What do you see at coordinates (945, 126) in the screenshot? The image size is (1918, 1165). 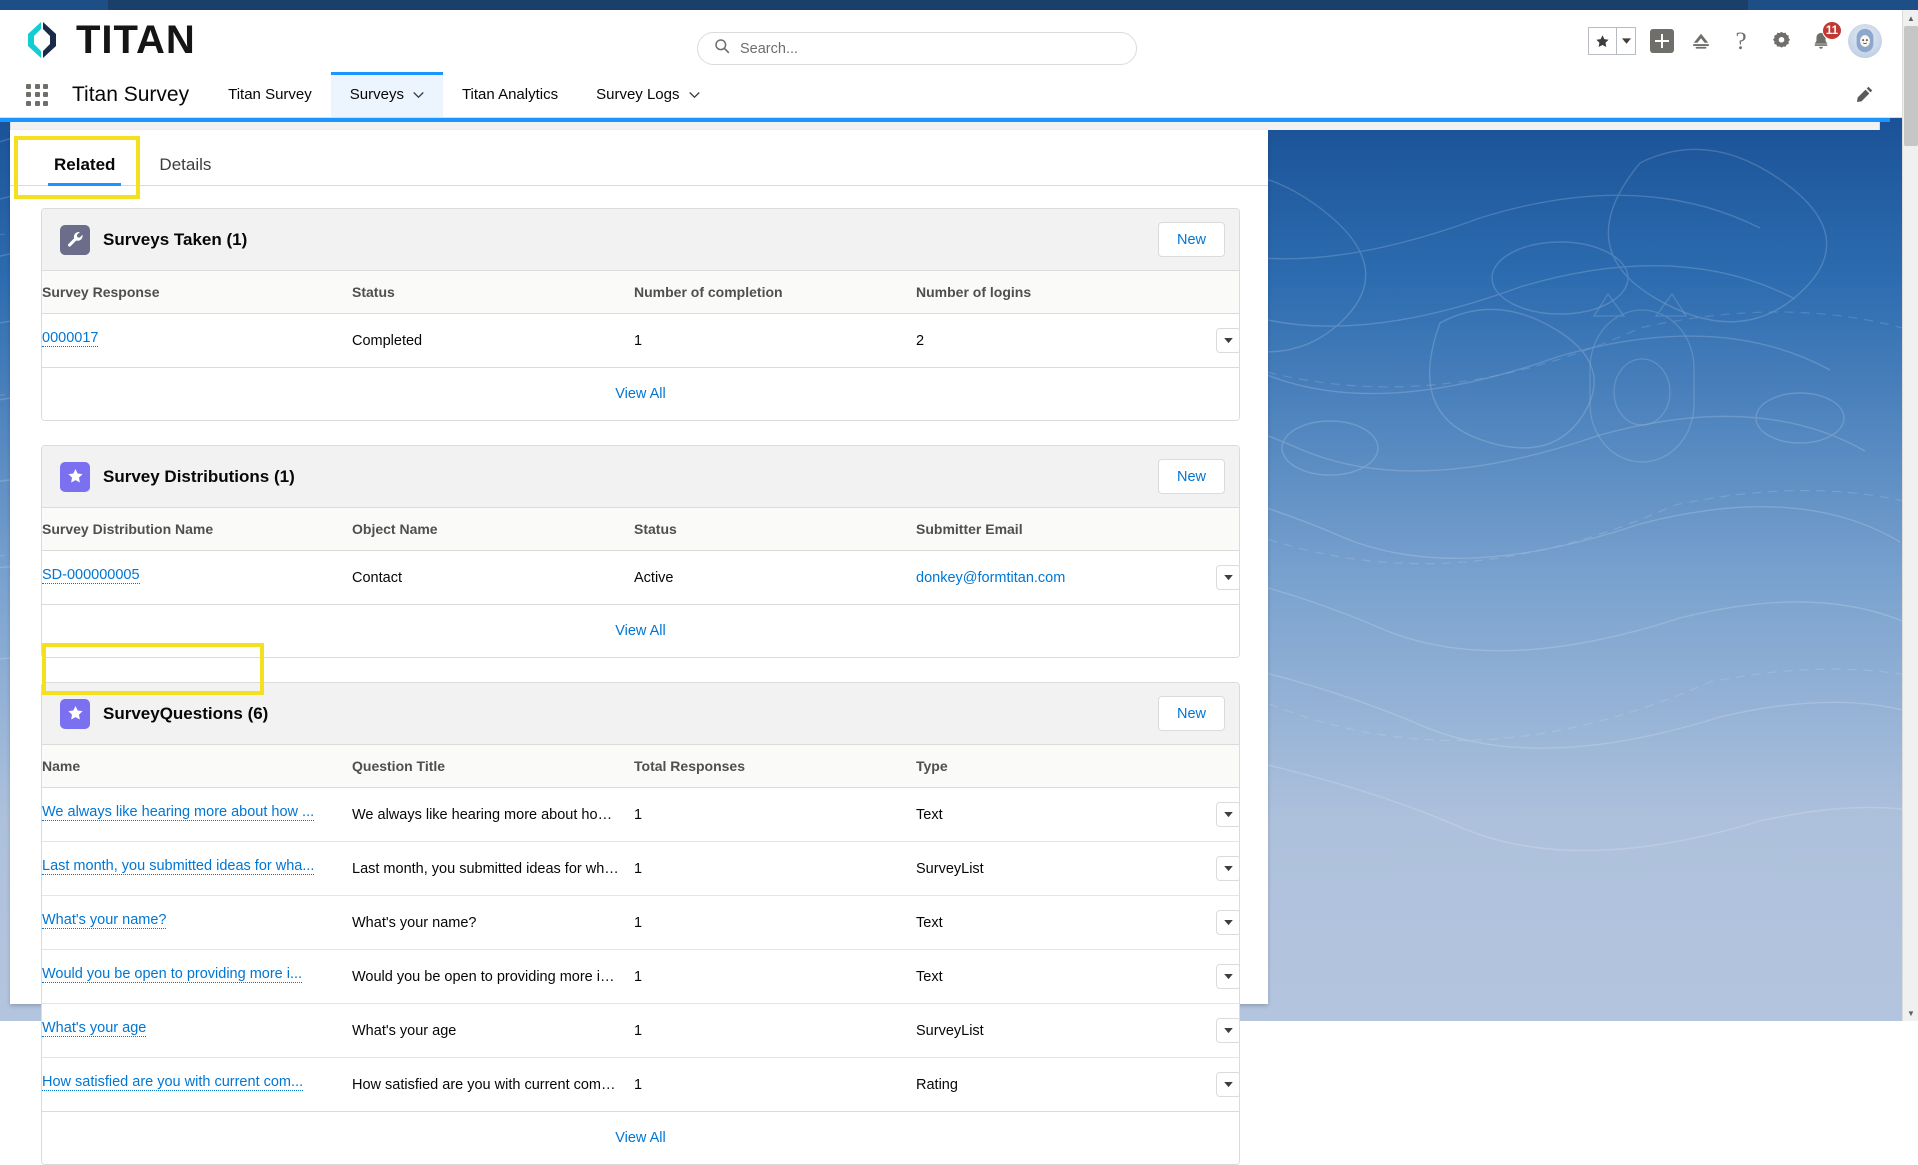 I see `record-header-strip` at bounding box center [945, 126].